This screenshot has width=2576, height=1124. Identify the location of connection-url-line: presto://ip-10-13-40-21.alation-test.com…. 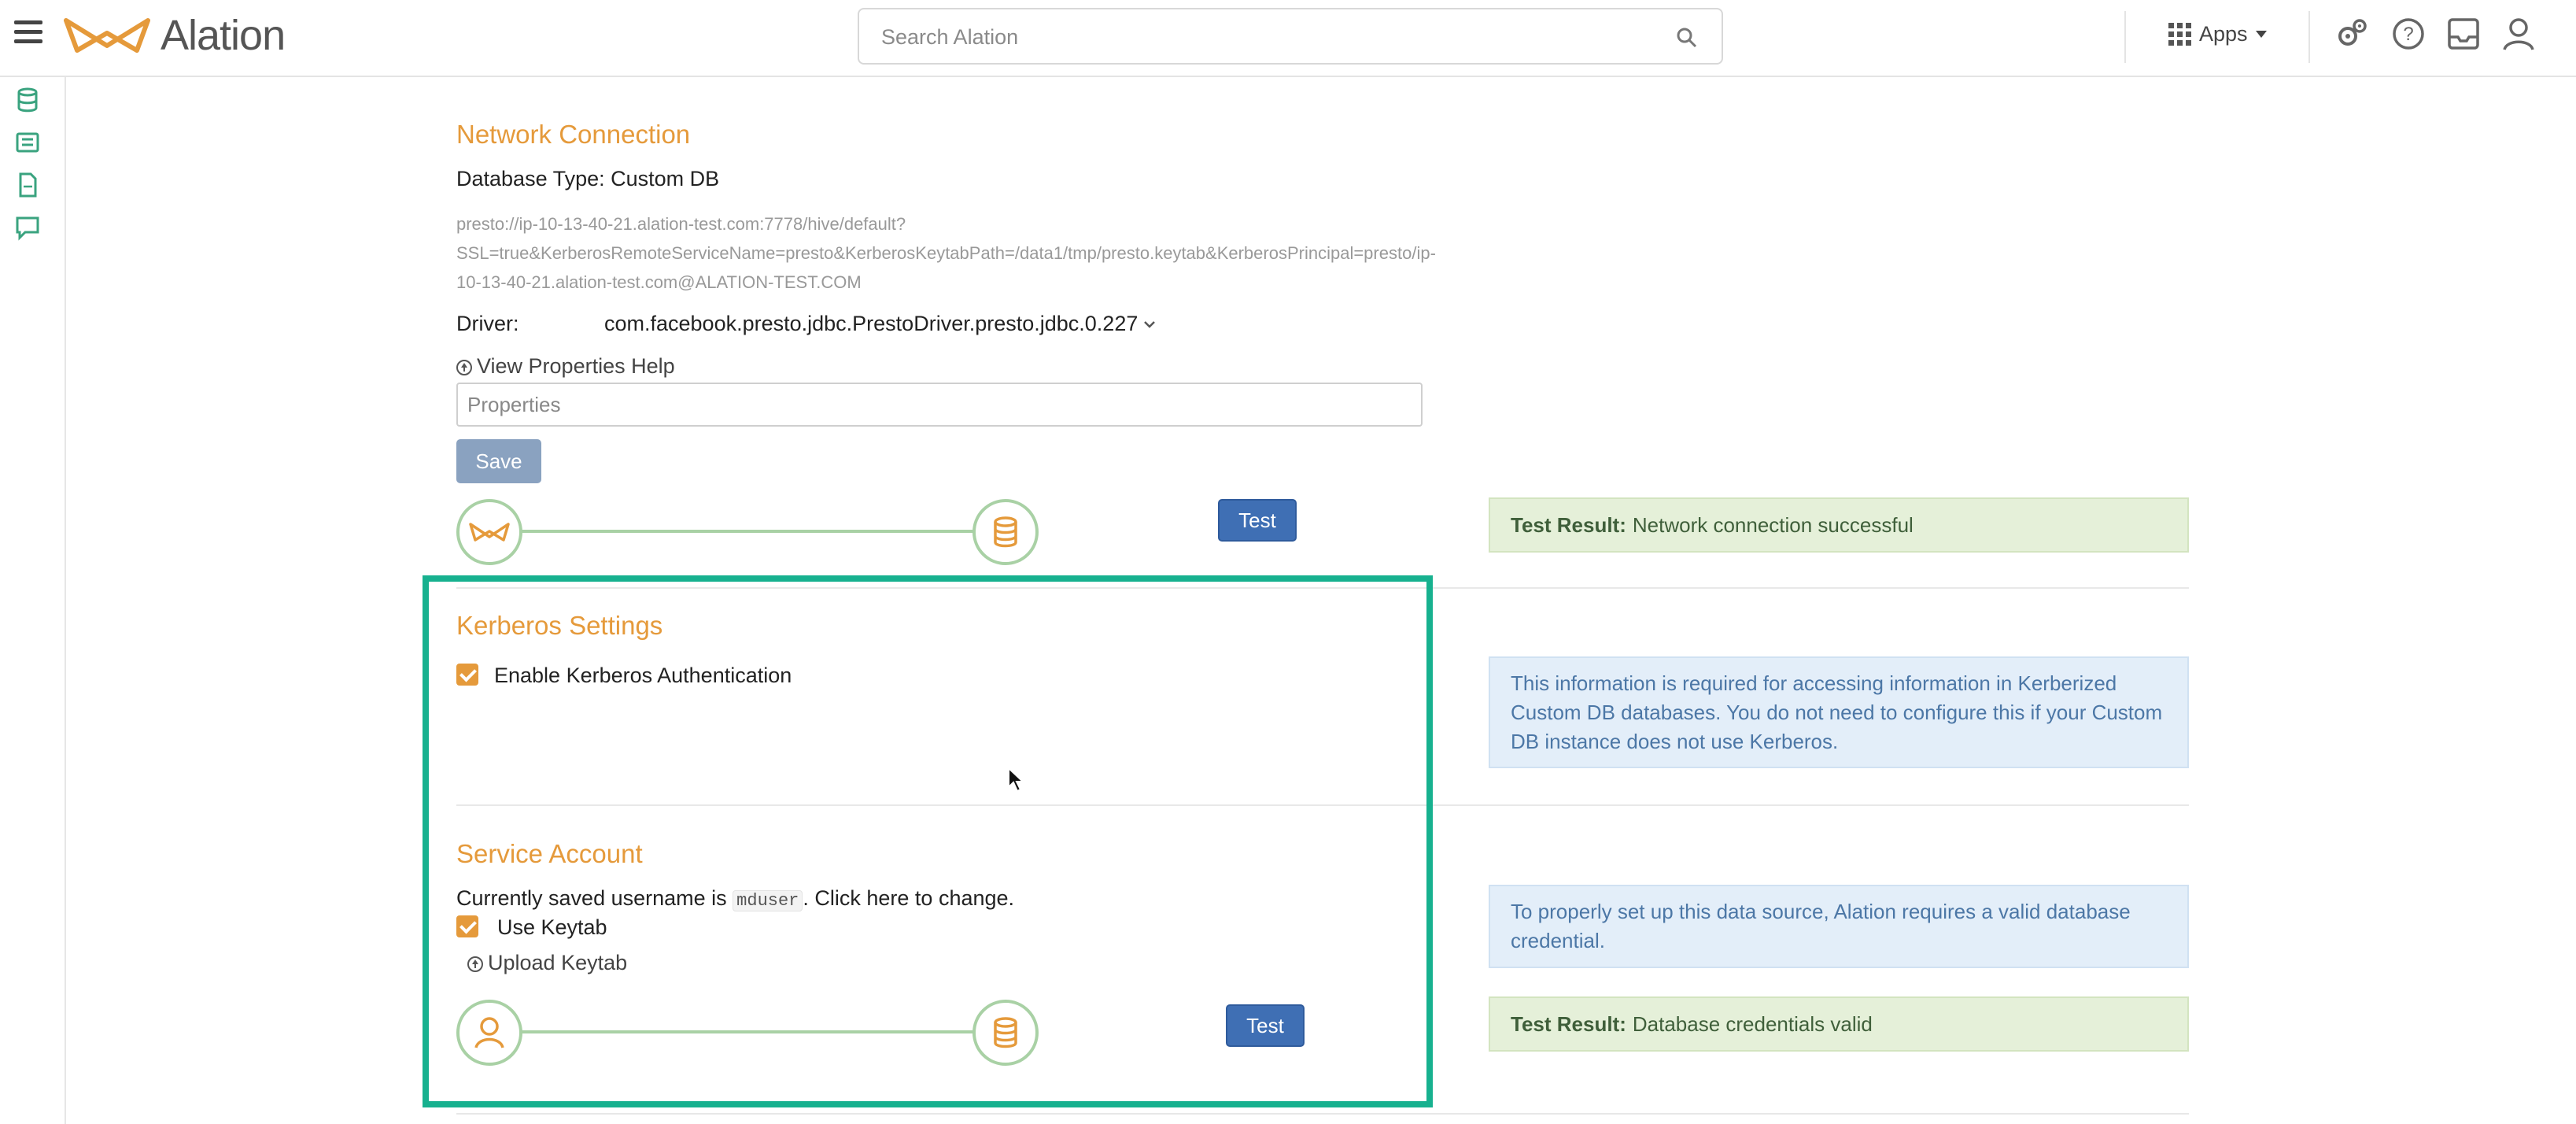
(681, 224).